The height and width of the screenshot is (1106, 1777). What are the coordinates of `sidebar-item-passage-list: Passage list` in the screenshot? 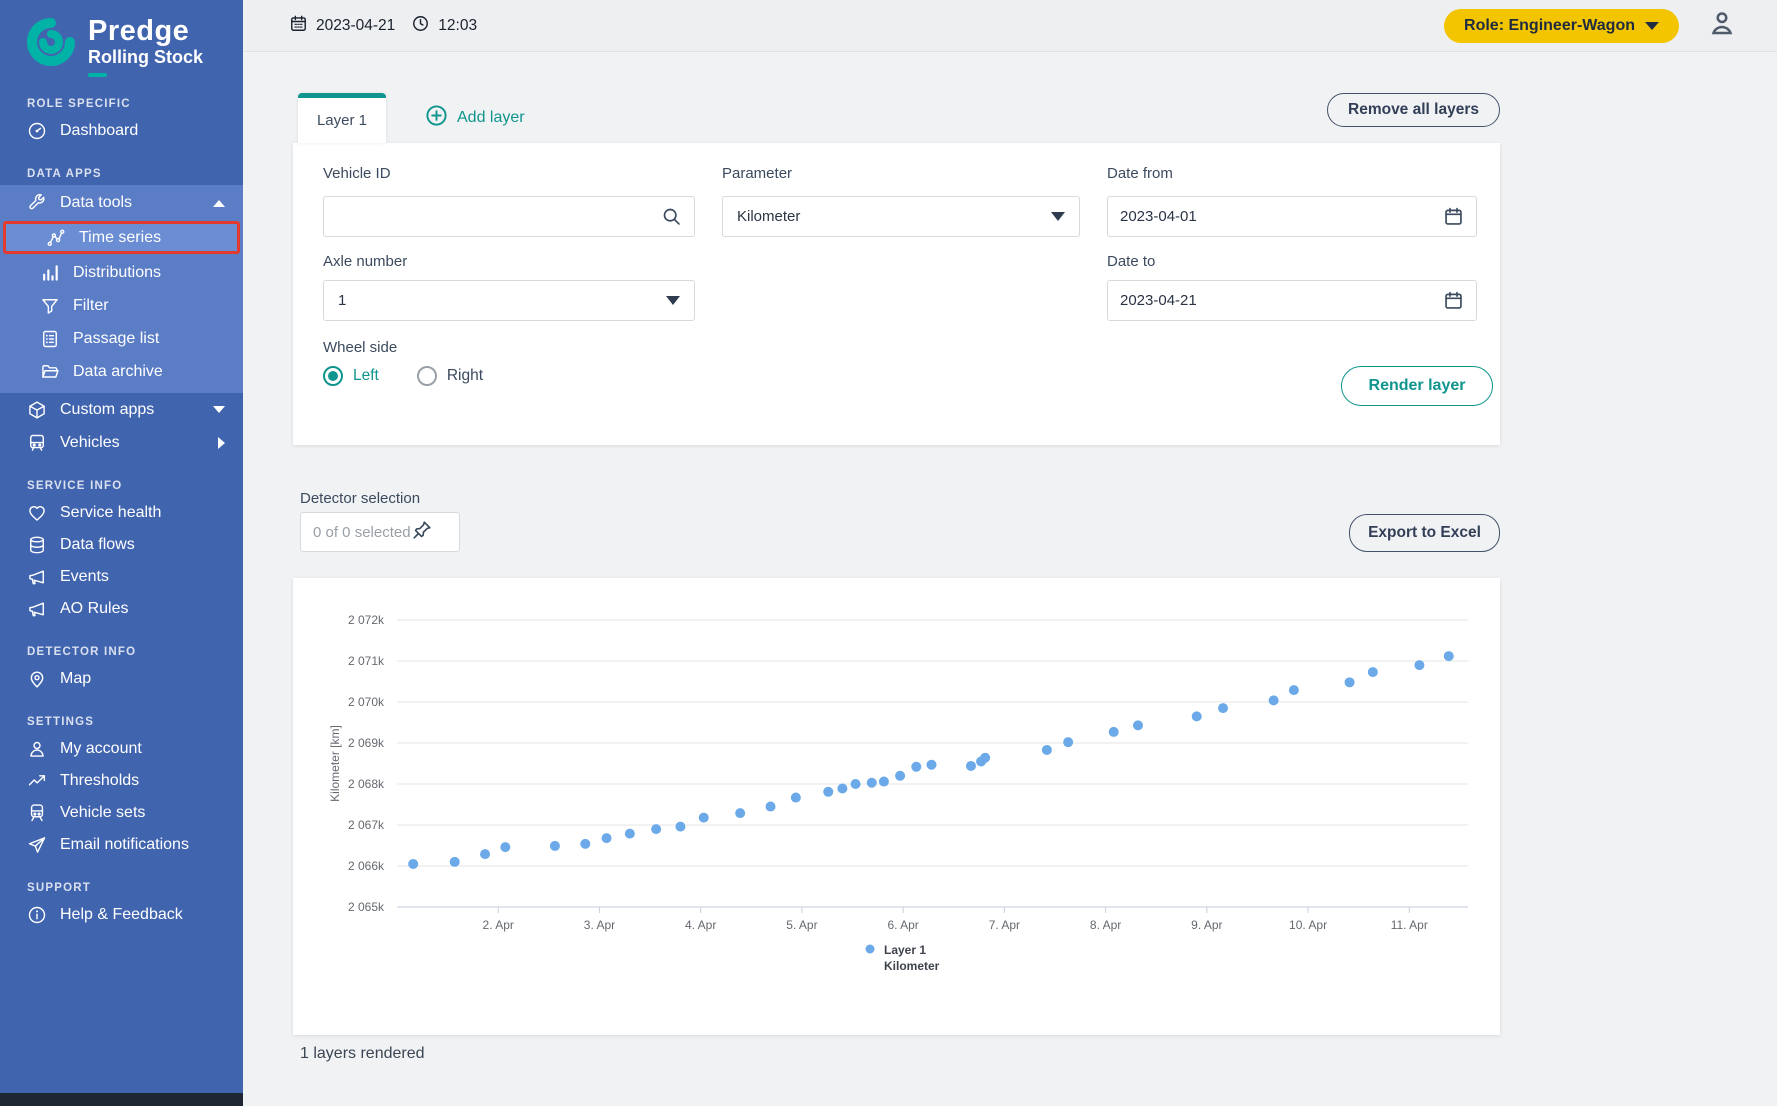 It's located at (121, 338).